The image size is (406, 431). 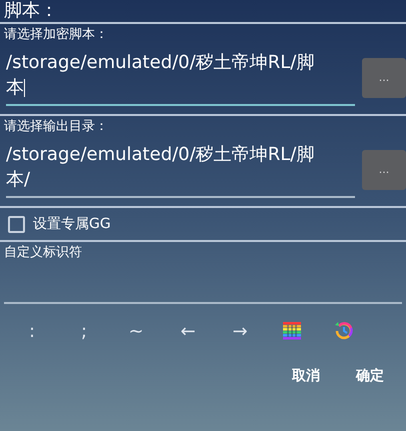 I want to click on symbol-key: ;, so click(x=84, y=331).